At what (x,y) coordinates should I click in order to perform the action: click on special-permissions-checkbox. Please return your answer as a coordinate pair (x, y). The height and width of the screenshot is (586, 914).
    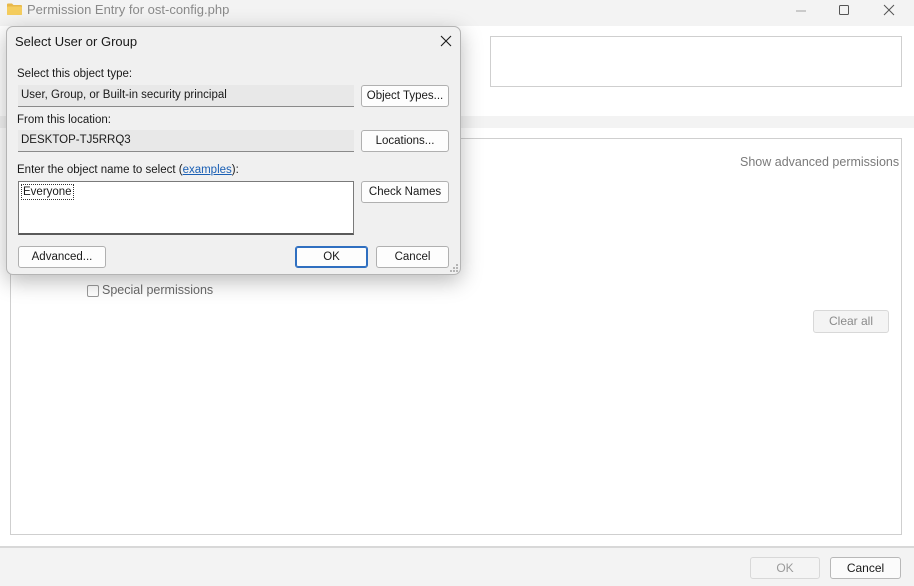
    Looking at the image, I should click on (93, 291).